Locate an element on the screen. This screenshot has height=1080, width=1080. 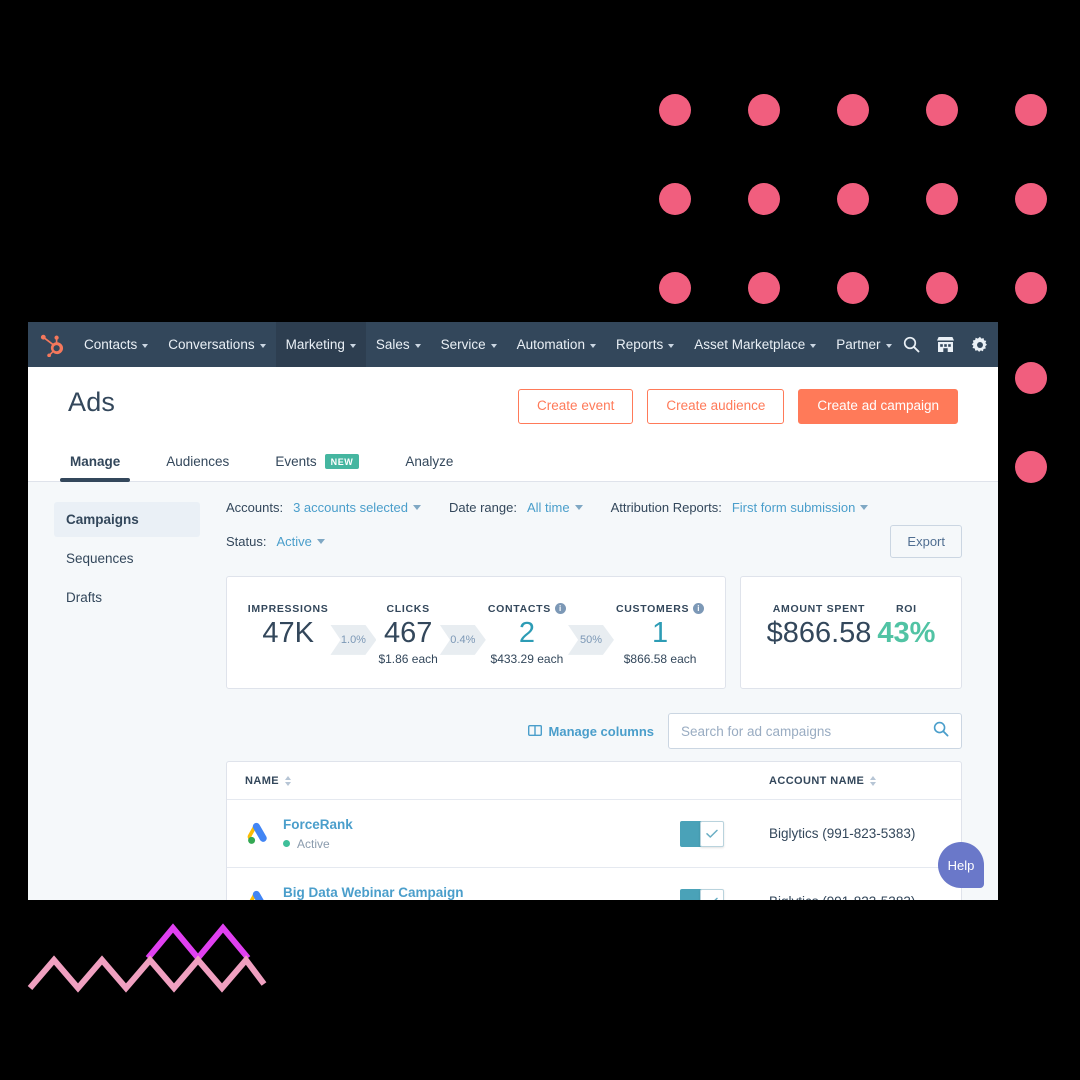
filter-bar-row-2: Status: Active Export is located at coordinates (594, 541).